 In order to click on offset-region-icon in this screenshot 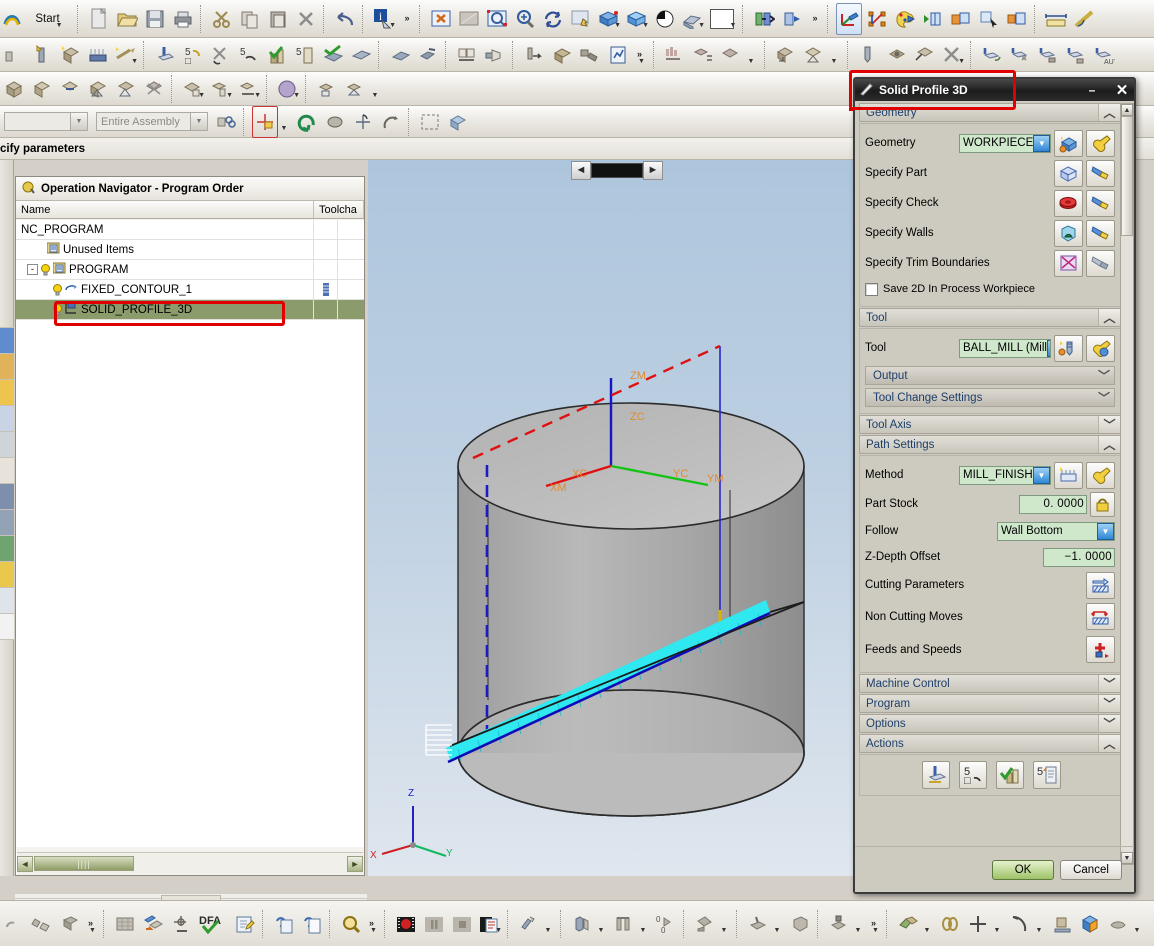, I will do `click(792, 19)`.